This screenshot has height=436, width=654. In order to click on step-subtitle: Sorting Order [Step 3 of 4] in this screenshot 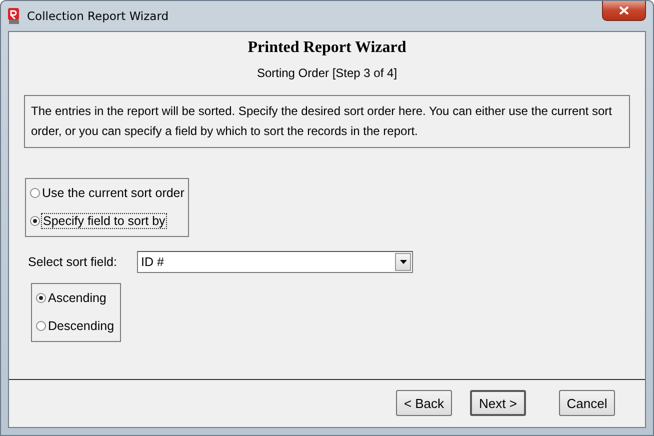, I will do `click(327, 73)`.